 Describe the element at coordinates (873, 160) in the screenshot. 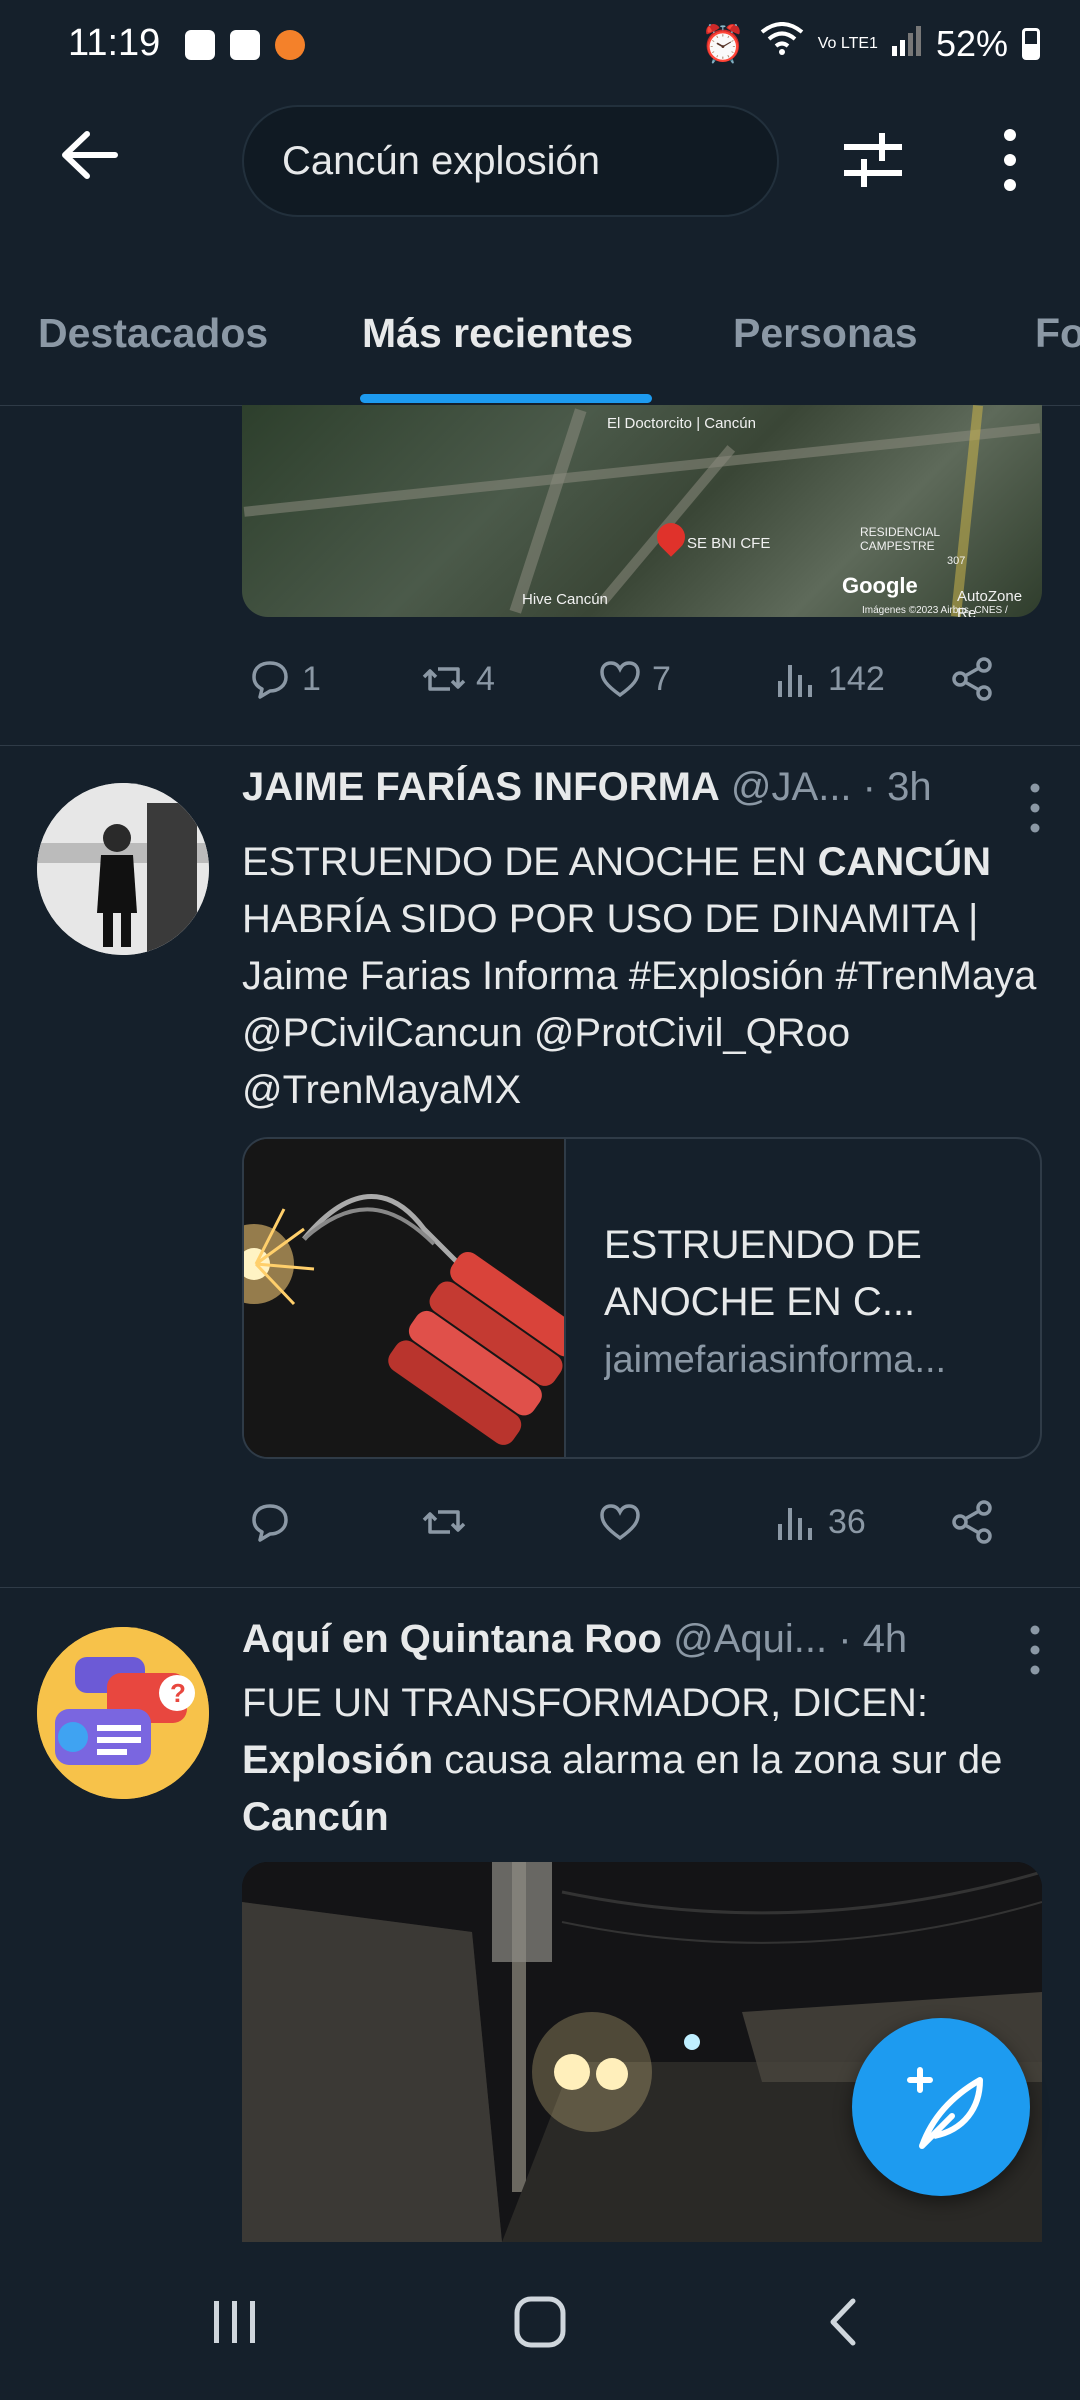

I see `filter-sliders-icon` at that location.